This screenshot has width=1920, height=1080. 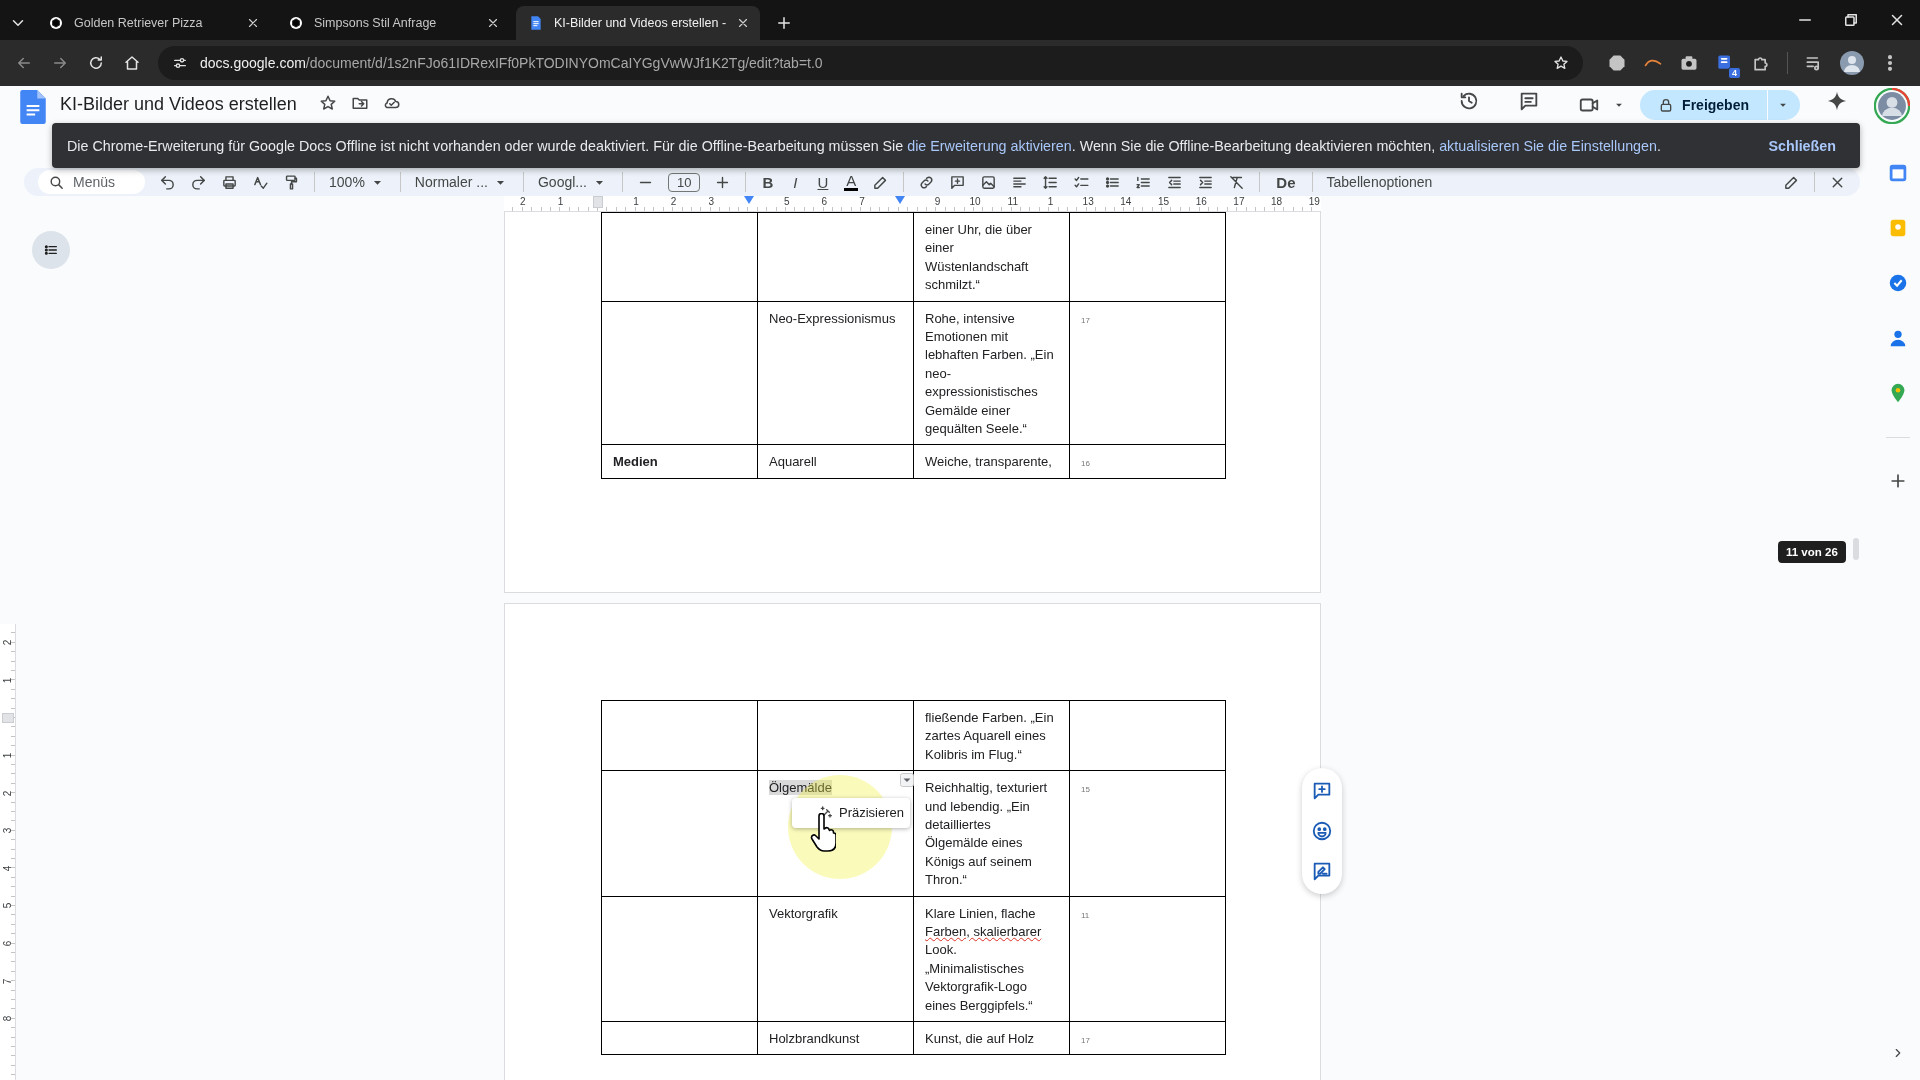 What do you see at coordinates (978, 257) in the screenshot?
I see `description-text: einer Uhr, die über einer Wüstenlandschaft schmilzt.“` at bounding box center [978, 257].